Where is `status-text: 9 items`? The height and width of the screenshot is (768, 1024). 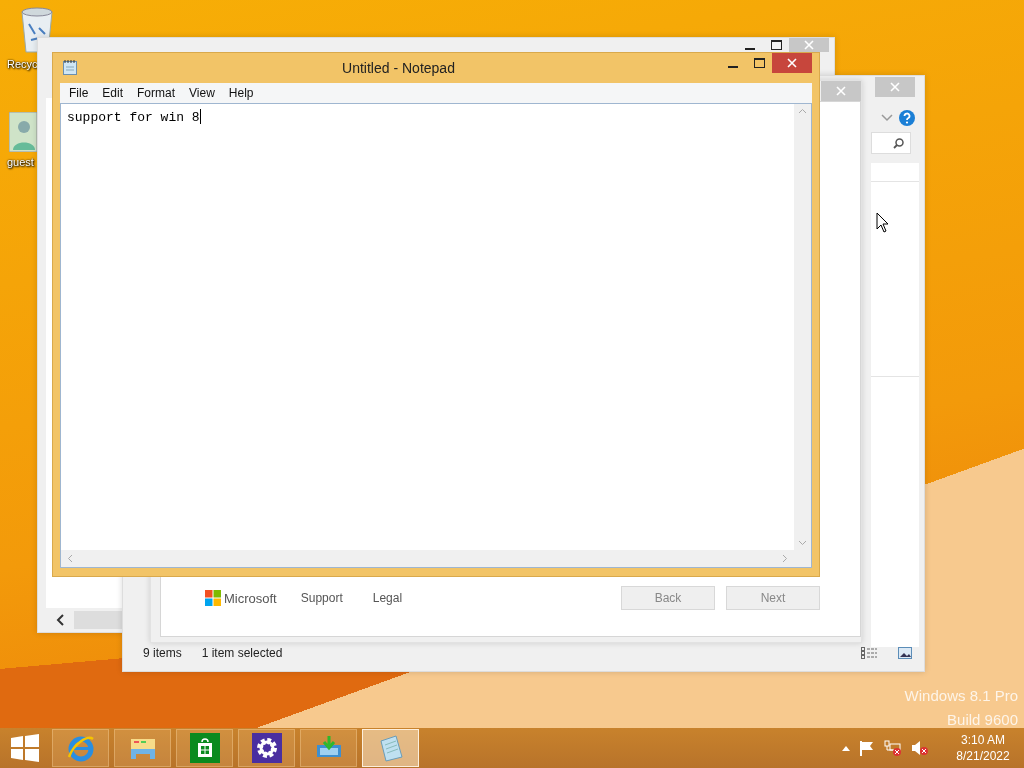
status-text: 9 items is located at coordinates (162, 653).